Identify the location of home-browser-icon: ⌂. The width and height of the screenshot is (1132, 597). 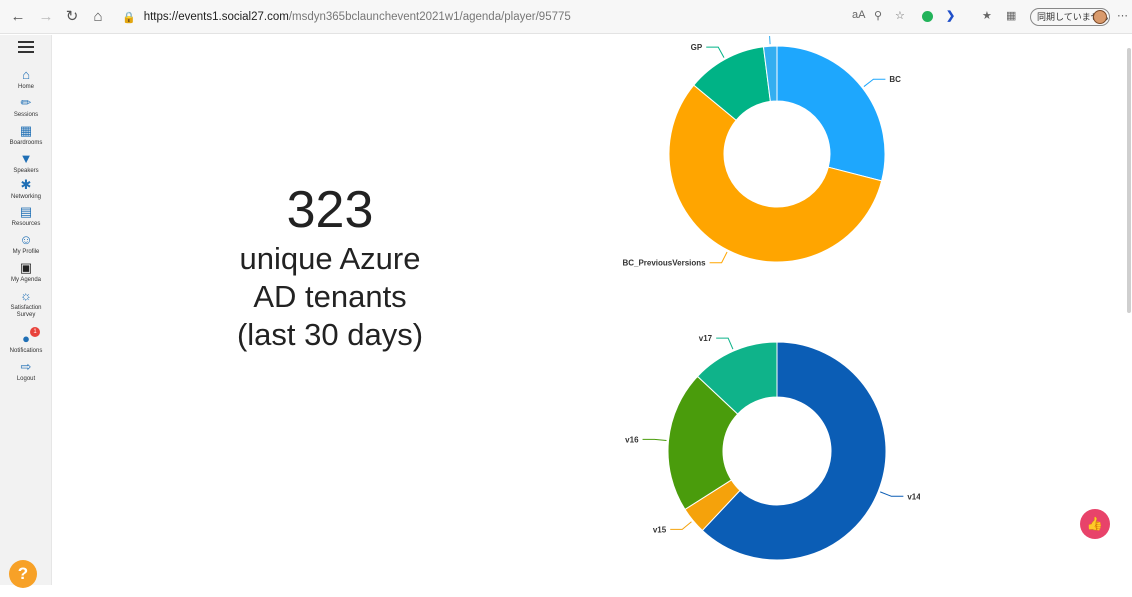
(98, 17).